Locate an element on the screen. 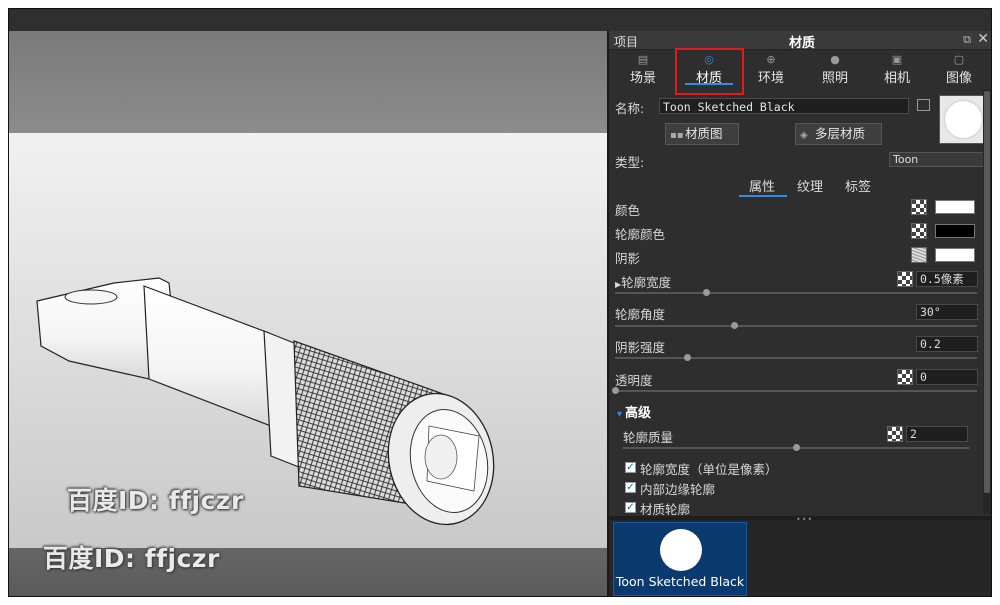  transparency-label: 透明度 is located at coordinates (634, 380).